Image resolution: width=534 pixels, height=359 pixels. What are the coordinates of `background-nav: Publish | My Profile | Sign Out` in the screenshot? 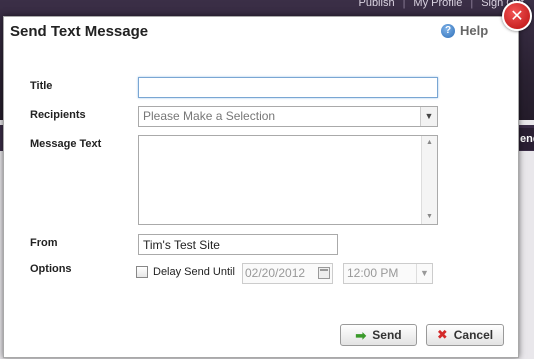 It's located at (441, 4).